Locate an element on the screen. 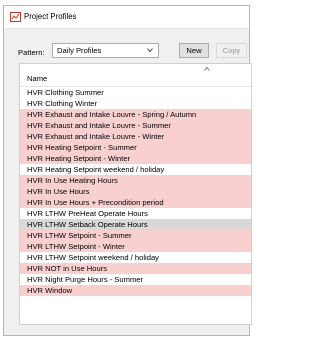  list-item: HVR LTHW Setpoint weekend / holiday is located at coordinates (135, 257).